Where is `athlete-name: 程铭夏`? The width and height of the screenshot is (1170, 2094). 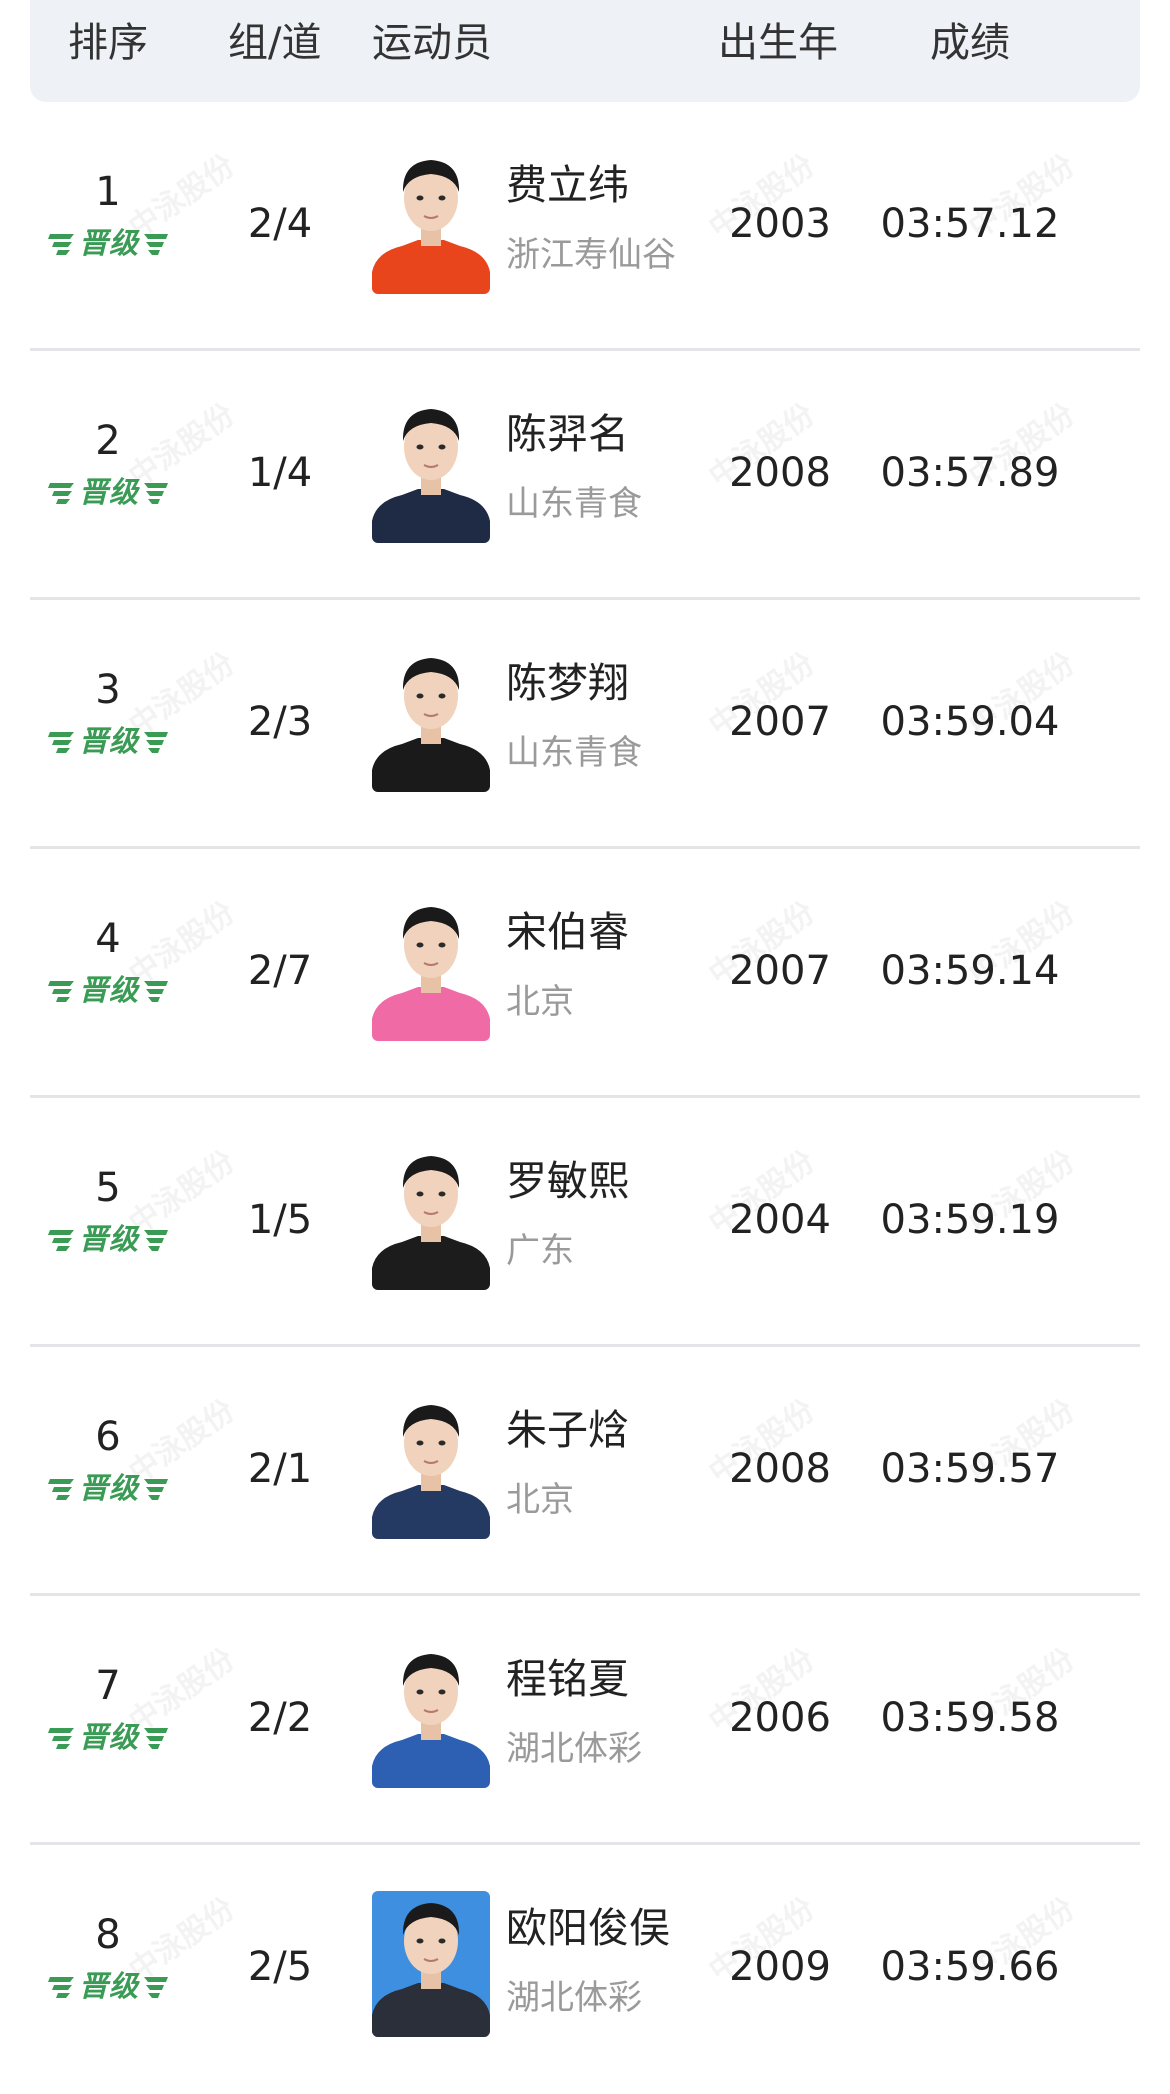
athlete-name: 程铭夏 is located at coordinates (567, 1679).